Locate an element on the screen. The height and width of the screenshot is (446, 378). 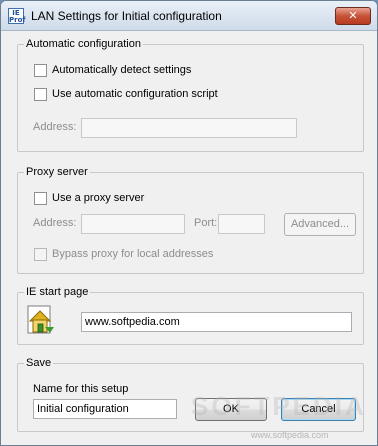
automatic-configuration-title: Automatic configuration is located at coordinates (83, 44).